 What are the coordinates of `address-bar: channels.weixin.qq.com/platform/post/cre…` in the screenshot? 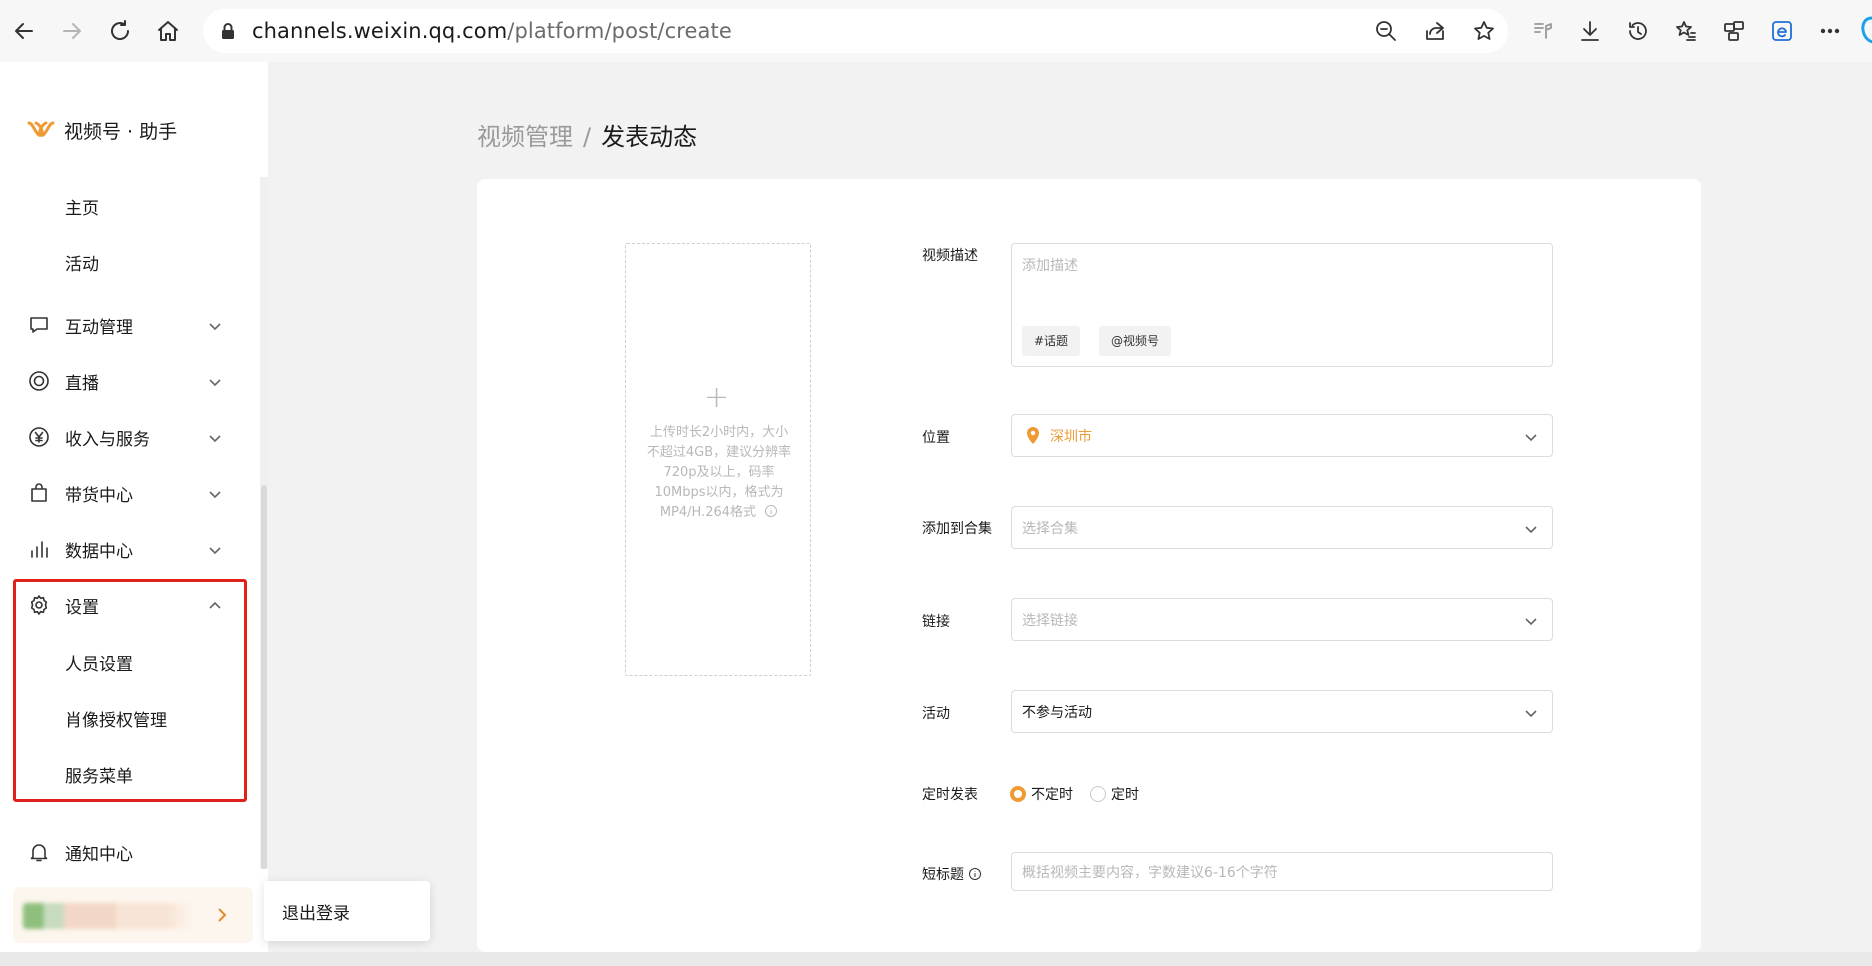 It's located at (855, 31).